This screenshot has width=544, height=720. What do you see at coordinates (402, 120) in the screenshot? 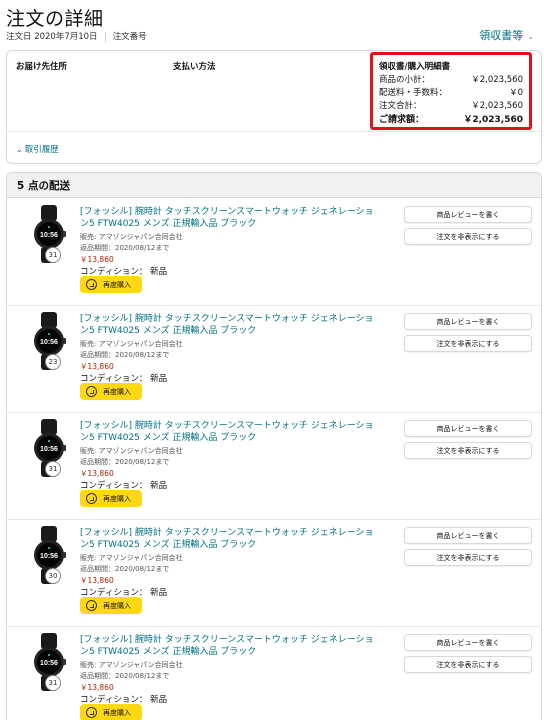
I see `grand-total-label: ご請求額：` at bounding box center [402, 120].